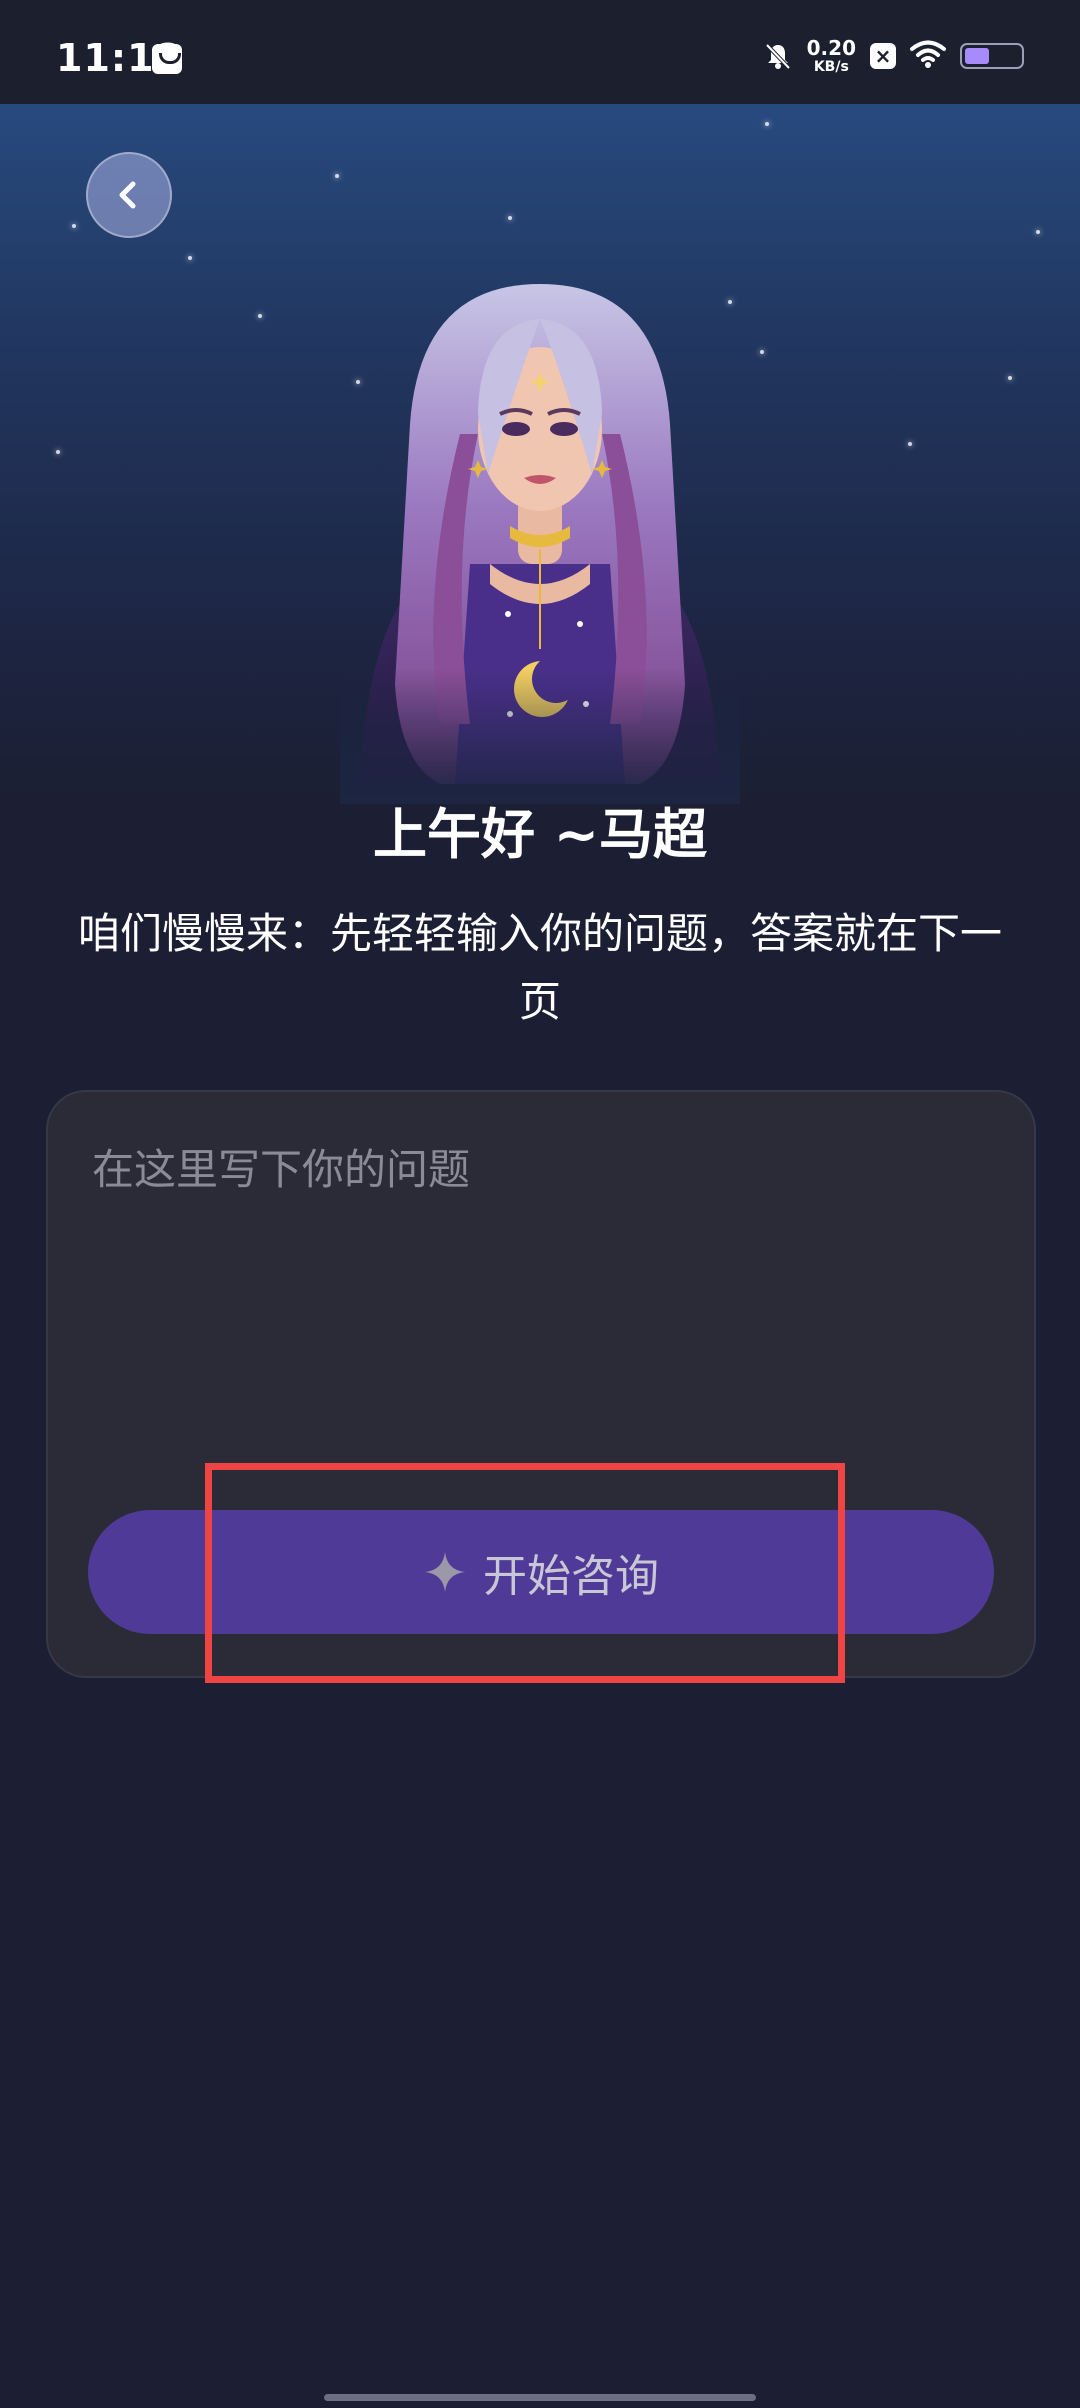 The height and width of the screenshot is (2408, 1080). Describe the element at coordinates (445, 1572) in the screenshot. I see `sparkle-icon` at that location.